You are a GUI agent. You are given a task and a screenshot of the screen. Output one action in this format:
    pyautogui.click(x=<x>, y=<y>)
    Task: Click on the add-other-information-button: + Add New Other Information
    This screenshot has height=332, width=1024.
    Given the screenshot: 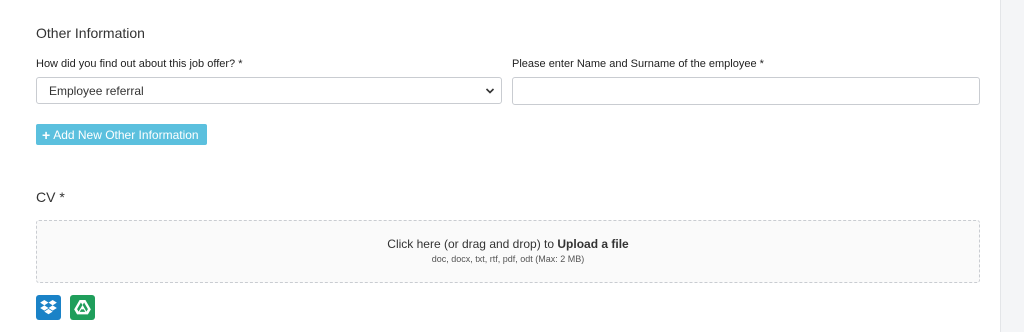 What is the action you would take?
    pyautogui.click(x=121, y=134)
    